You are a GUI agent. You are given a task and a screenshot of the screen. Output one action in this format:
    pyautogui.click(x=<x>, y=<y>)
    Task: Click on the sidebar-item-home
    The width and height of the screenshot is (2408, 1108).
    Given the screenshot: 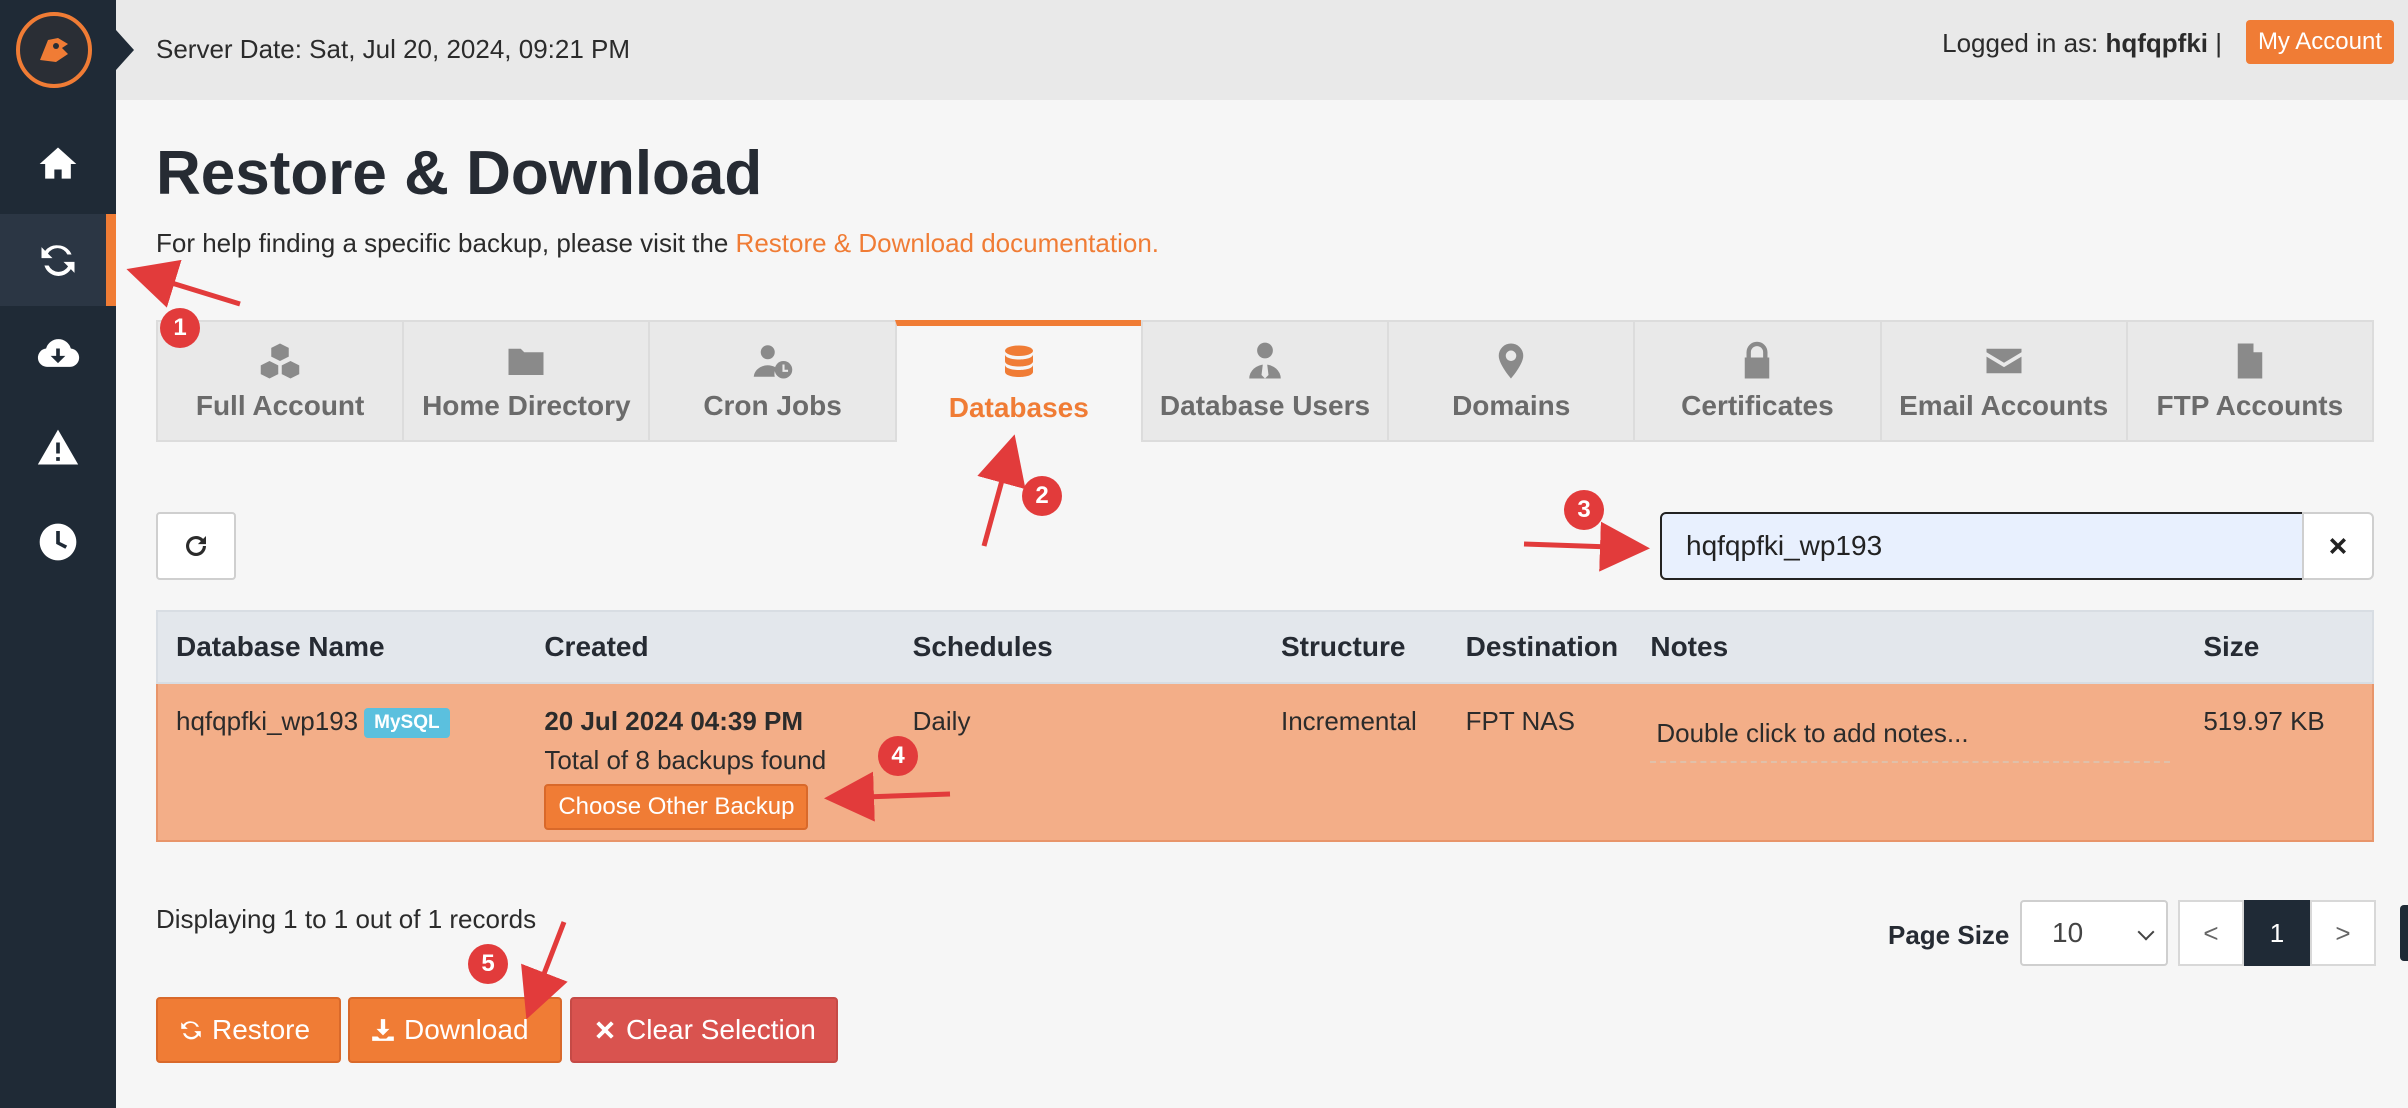 What is the action you would take?
    pyautogui.click(x=58, y=164)
    